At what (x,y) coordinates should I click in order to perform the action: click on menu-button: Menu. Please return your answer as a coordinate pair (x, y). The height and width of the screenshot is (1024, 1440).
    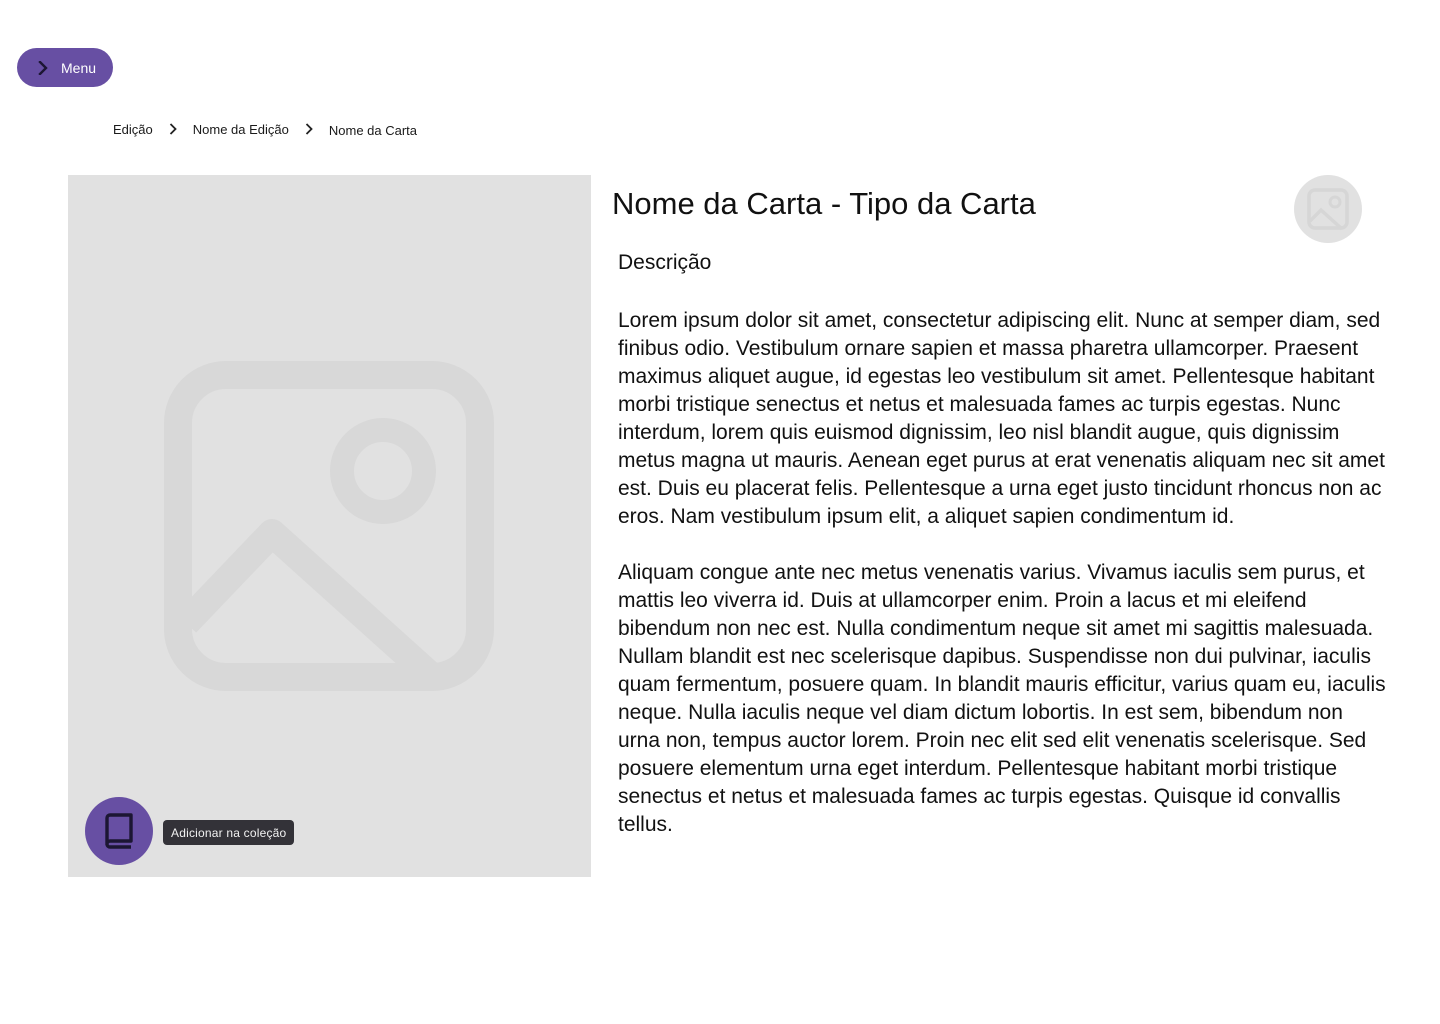
    Looking at the image, I should click on (65, 67).